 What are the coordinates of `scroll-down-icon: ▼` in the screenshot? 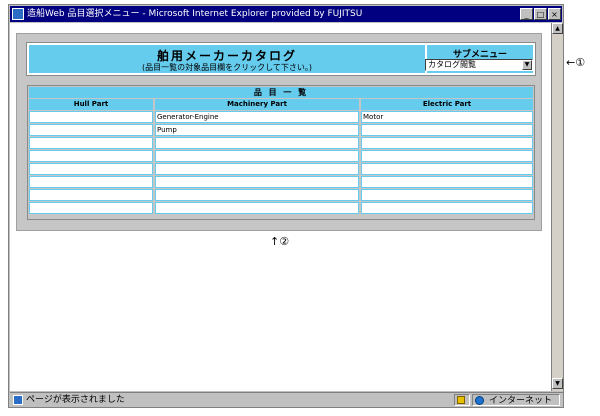 It's located at (557, 383).